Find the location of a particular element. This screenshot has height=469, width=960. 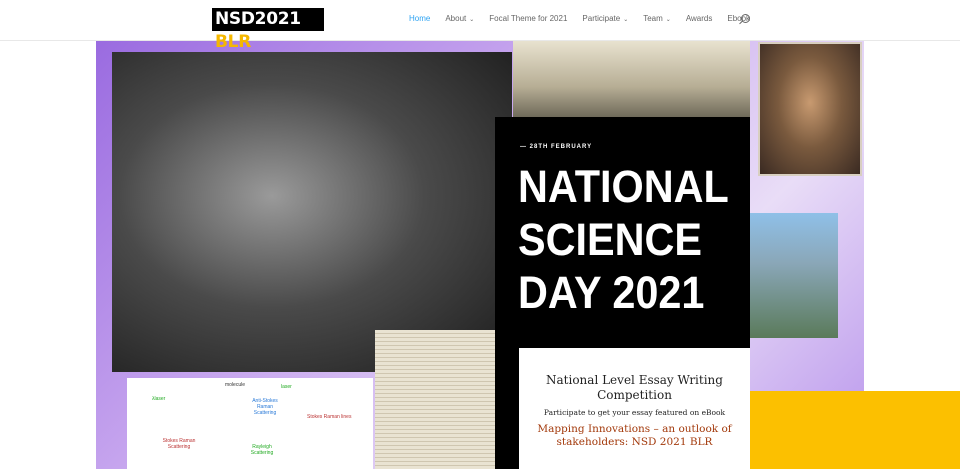

nav-focal-theme: Focal Theme for 2021 is located at coordinates (528, 18).